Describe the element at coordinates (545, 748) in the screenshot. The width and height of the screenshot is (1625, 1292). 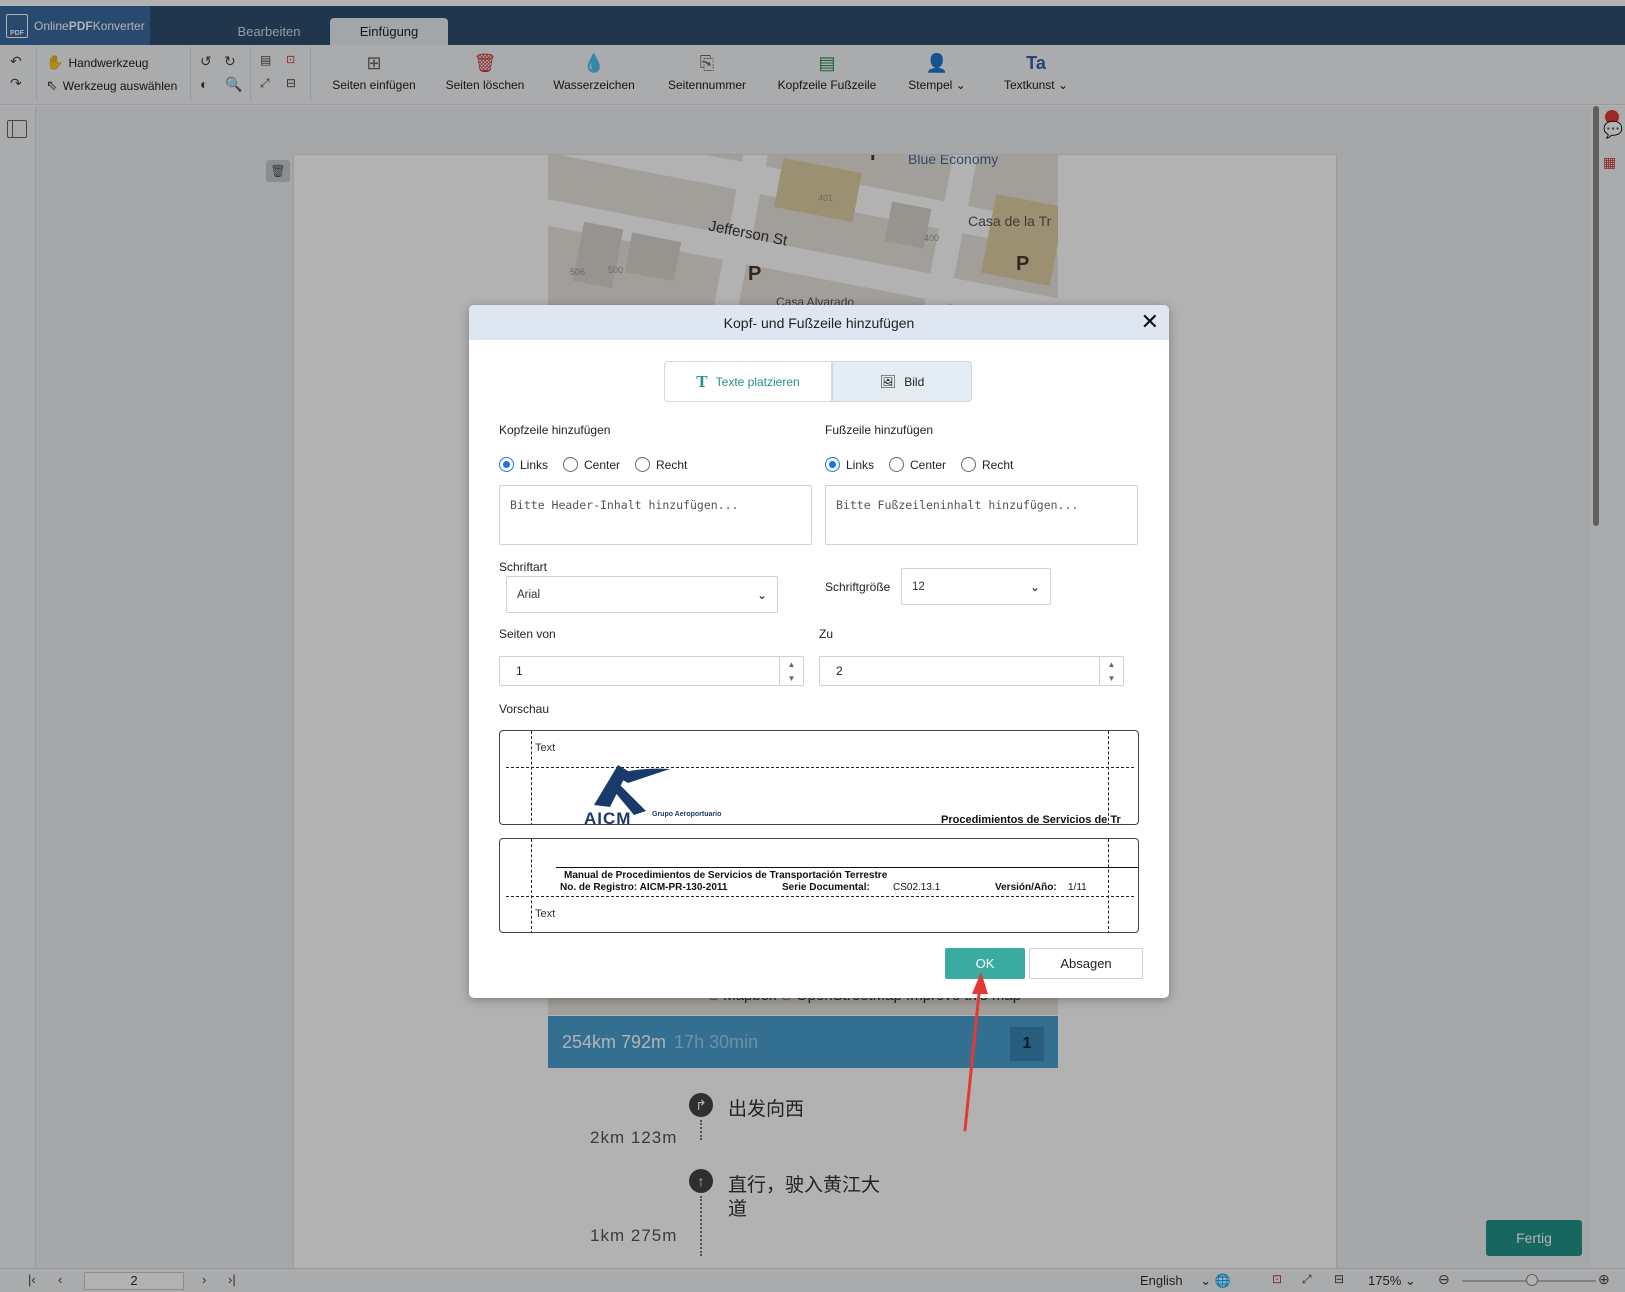
I see `header-preview-text: Text` at that location.